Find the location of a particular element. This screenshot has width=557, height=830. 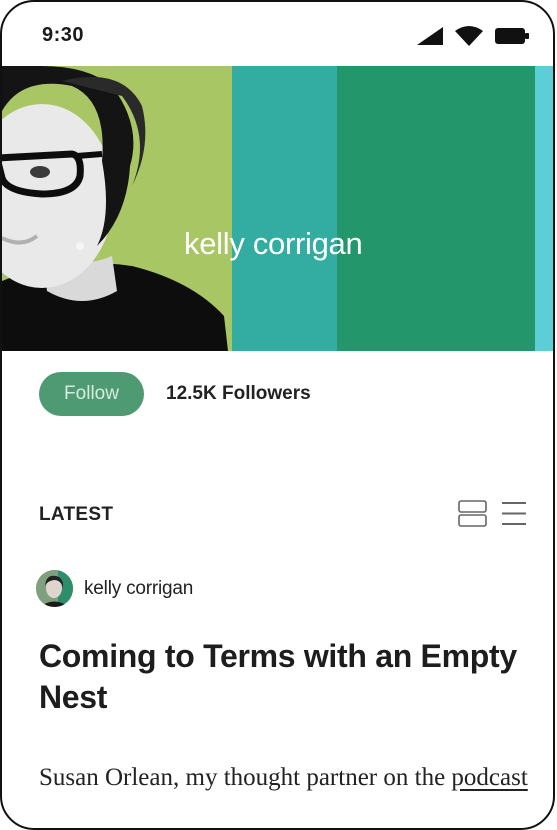

status-bar: 9:30 is located at coordinates (277, 34).